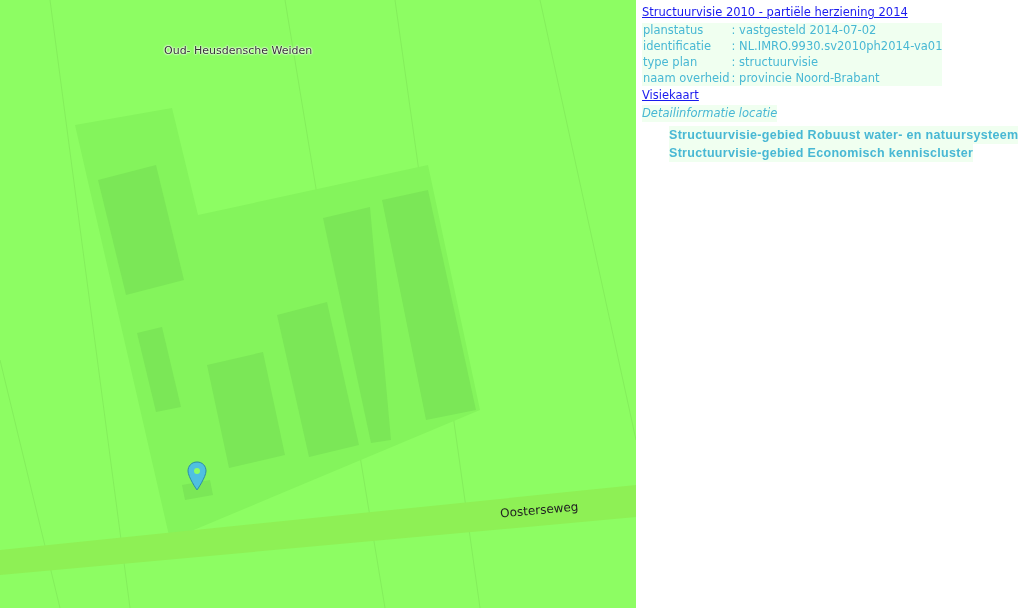  I want to click on field-value: : NL.IMRO.9930.sv2010ph2014-va01, so click(837, 47).